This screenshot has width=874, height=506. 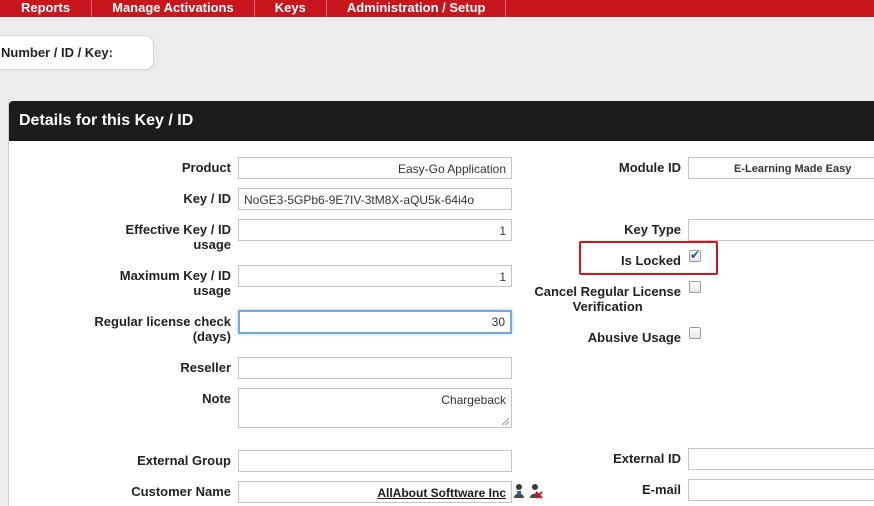 I want to click on cancel-verification-label: Cancel Regular License Verification, so click(x=607, y=299).